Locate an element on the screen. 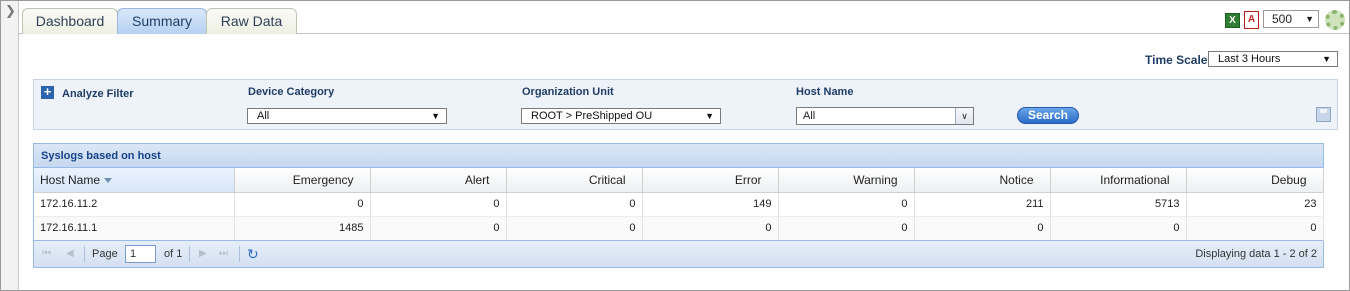 The image size is (1350, 291). organization-unit-select: ROOT > PreShipped OU ▼ is located at coordinates (621, 116).